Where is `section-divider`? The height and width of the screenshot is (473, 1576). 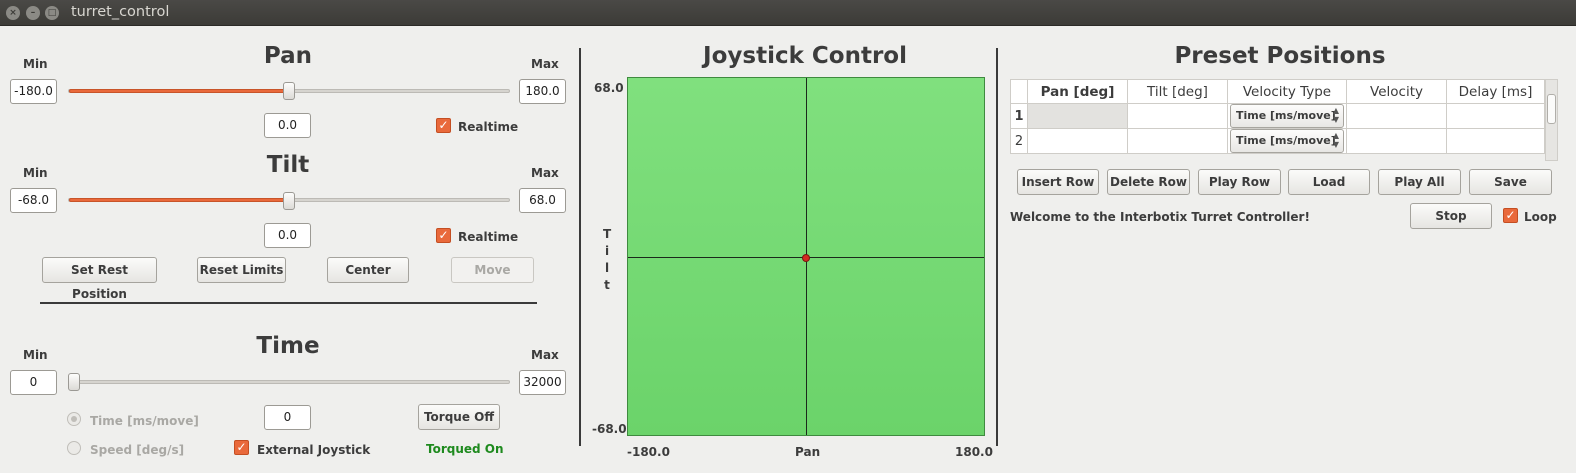 section-divider is located at coordinates (288, 303).